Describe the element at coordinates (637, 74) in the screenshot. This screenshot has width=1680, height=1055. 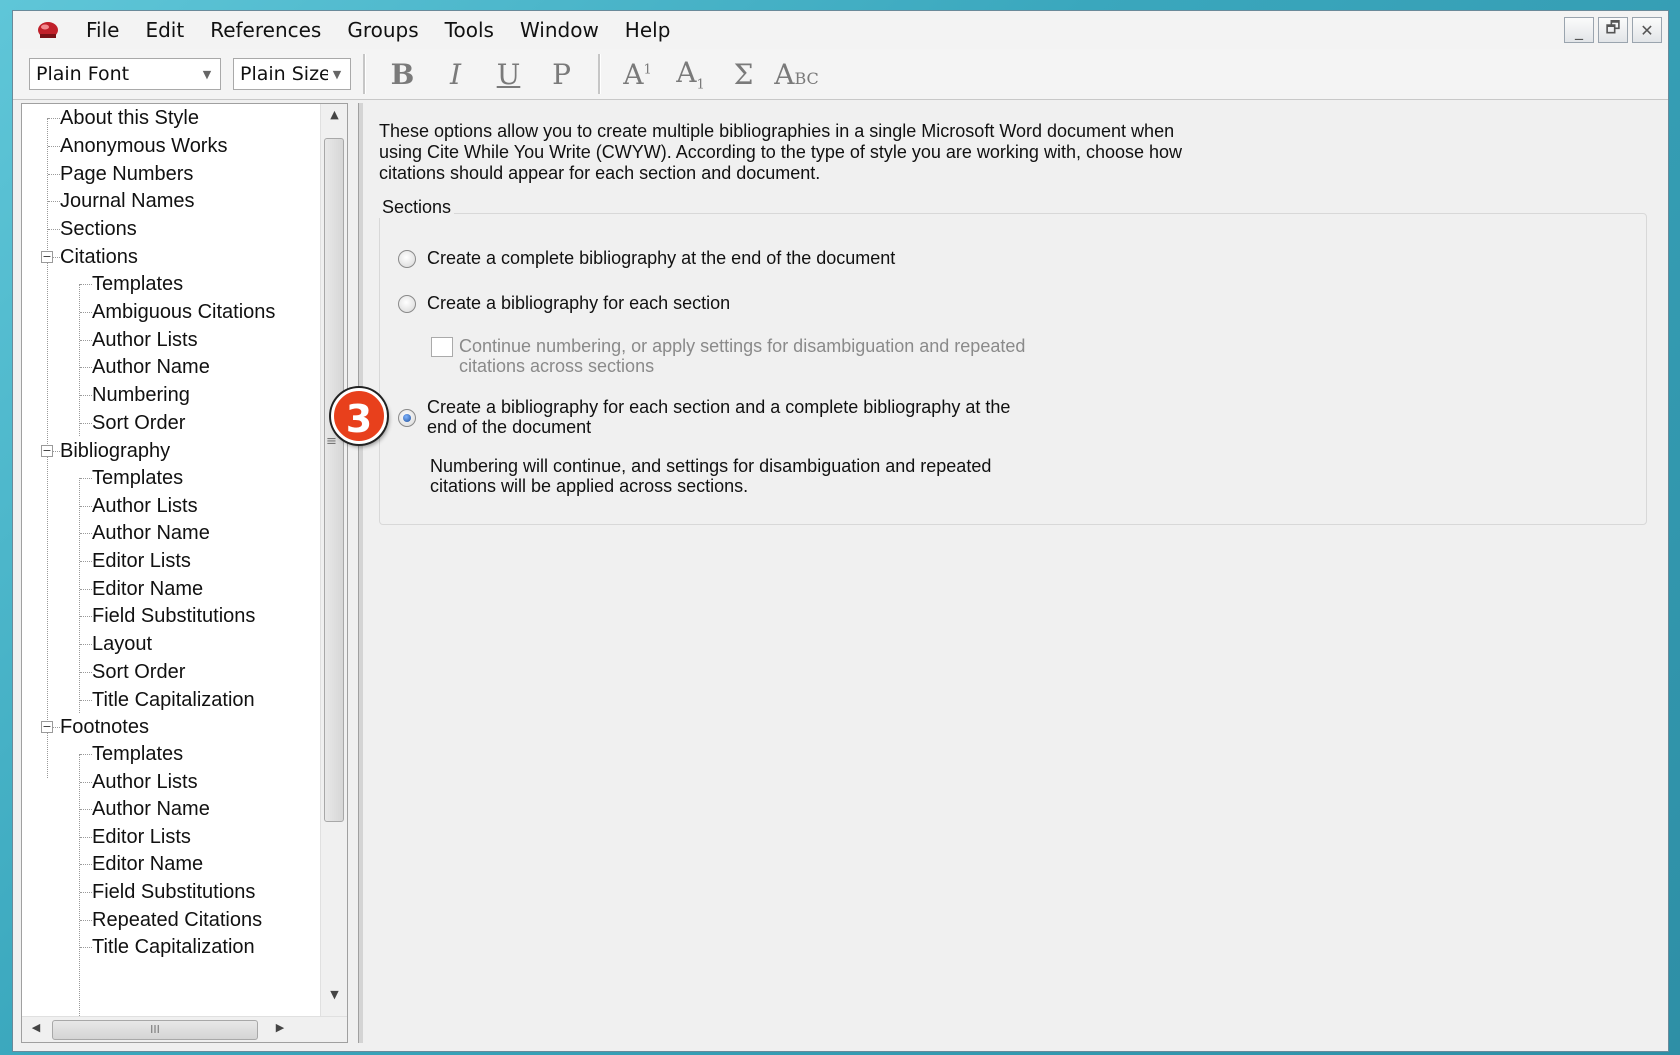
I see `superscript-button: A1` at that location.